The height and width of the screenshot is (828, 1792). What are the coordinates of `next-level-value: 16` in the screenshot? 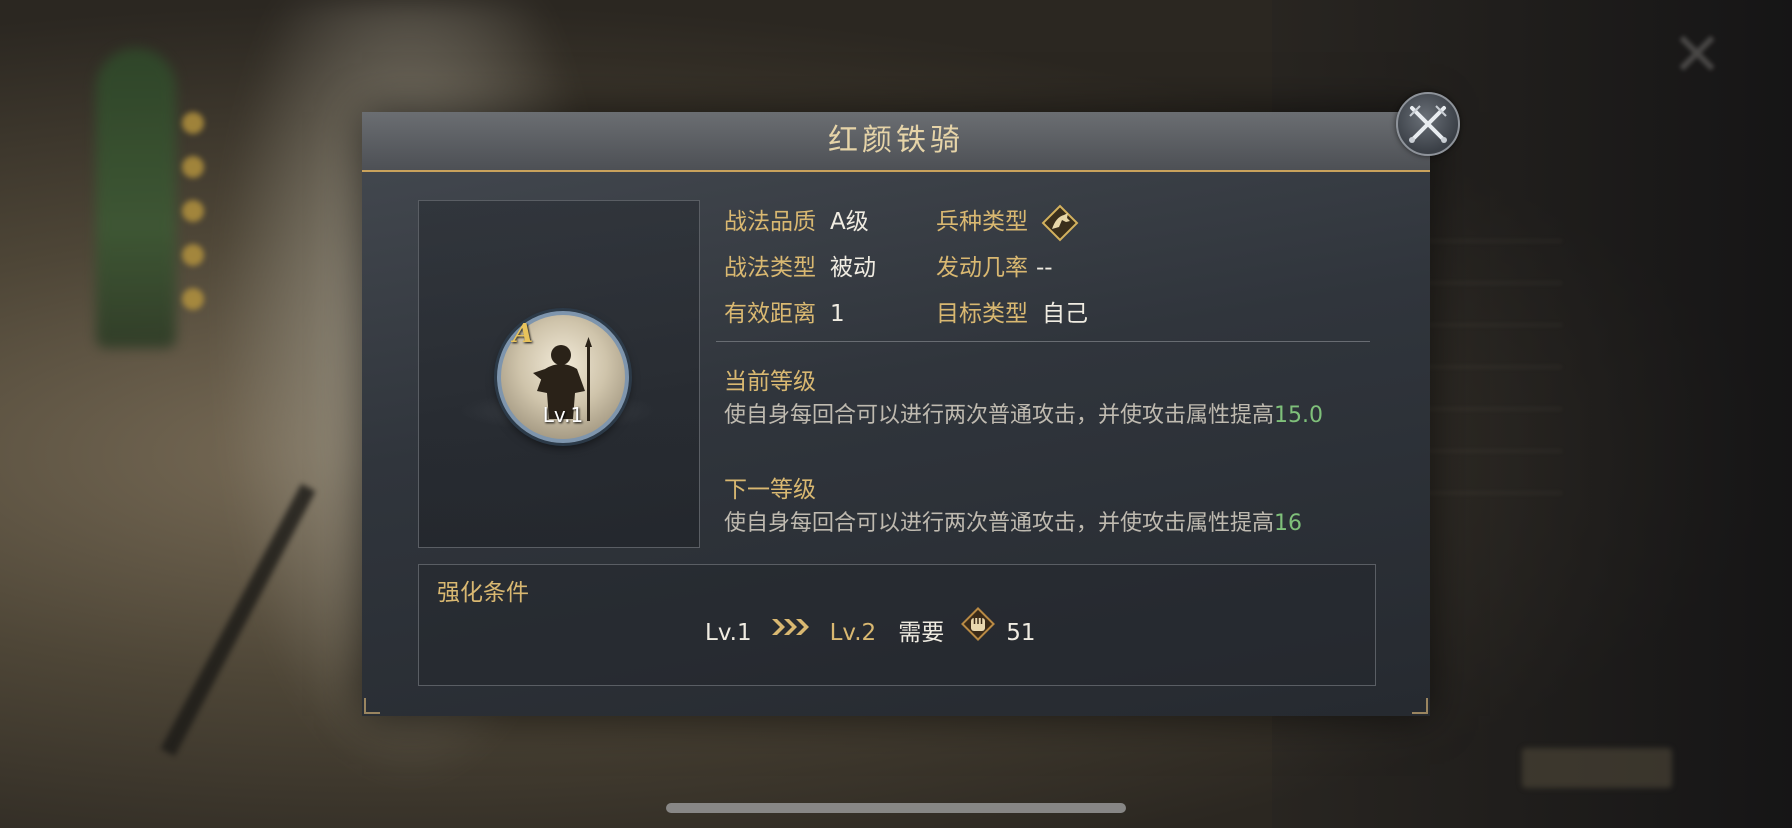 It's located at (1288, 523).